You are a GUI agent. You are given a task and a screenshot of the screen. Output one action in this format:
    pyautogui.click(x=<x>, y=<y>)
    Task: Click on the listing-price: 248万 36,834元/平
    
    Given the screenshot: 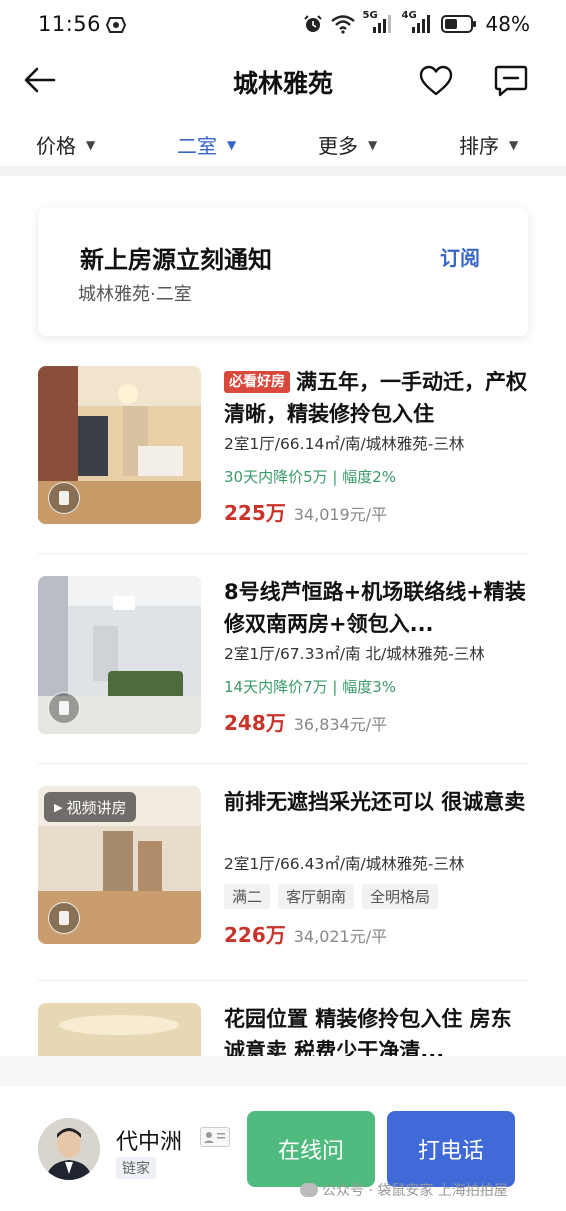 What is the action you would take?
    pyautogui.click(x=376, y=721)
    